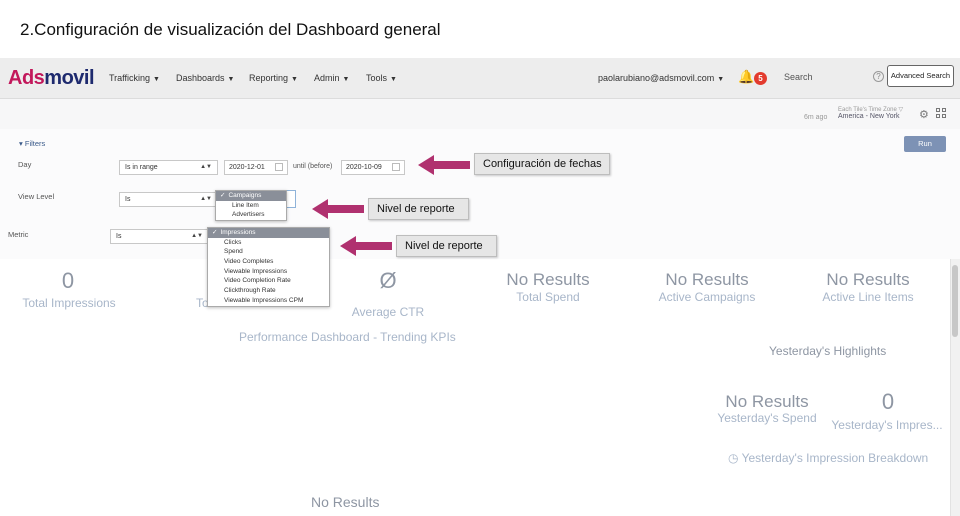 The width and height of the screenshot is (960, 516). I want to click on option-campaigns: ✓ Campaigns, so click(251, 196).